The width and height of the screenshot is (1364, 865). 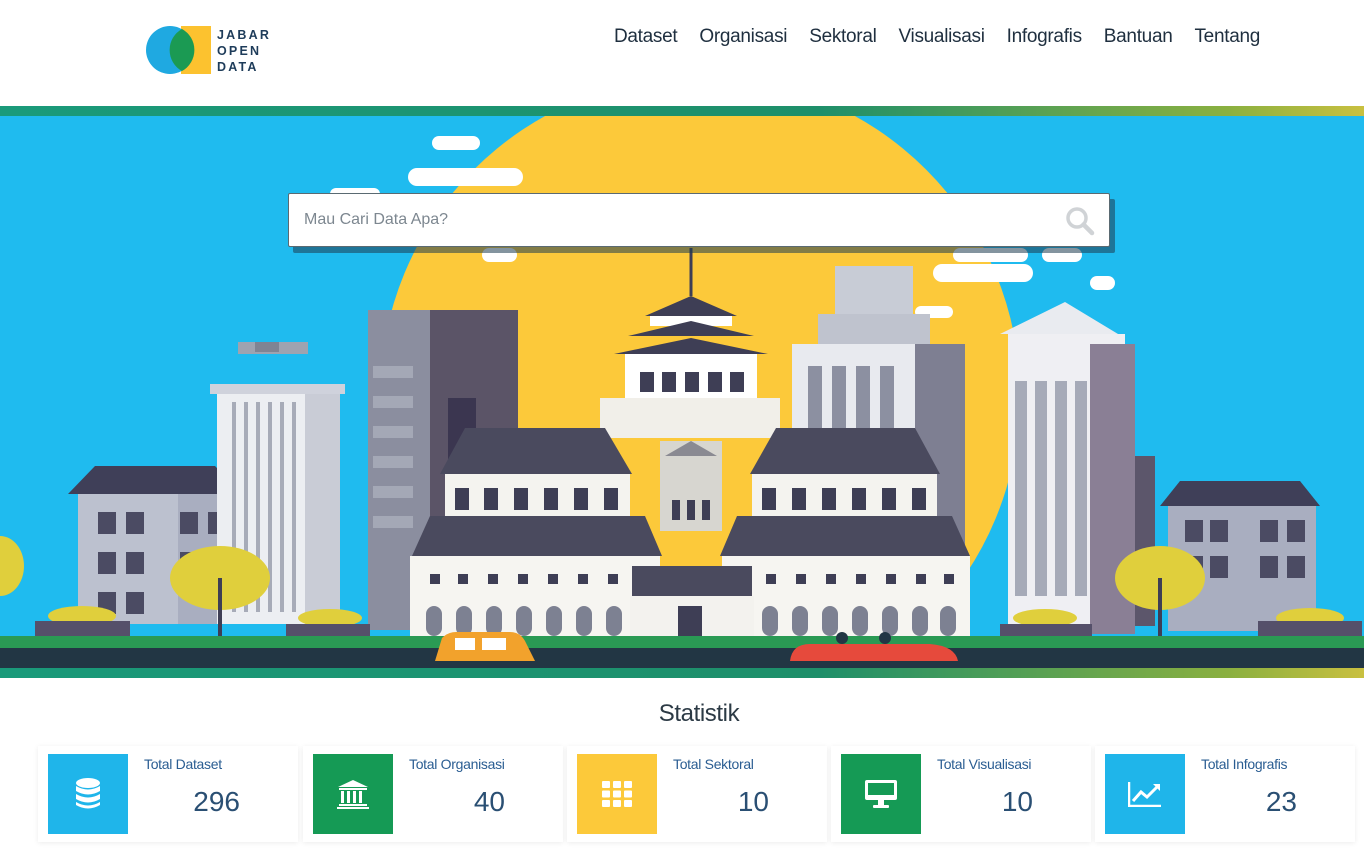 I want to click on site-logo: JABAR OPEN DATA, so click(x=210, y=51).